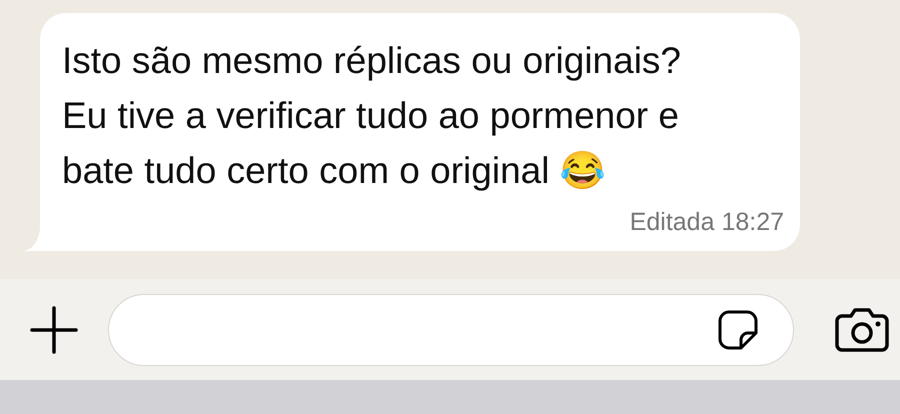 This screenshot has height=414, width=900. I want to click on add-button, so click(54, 330).